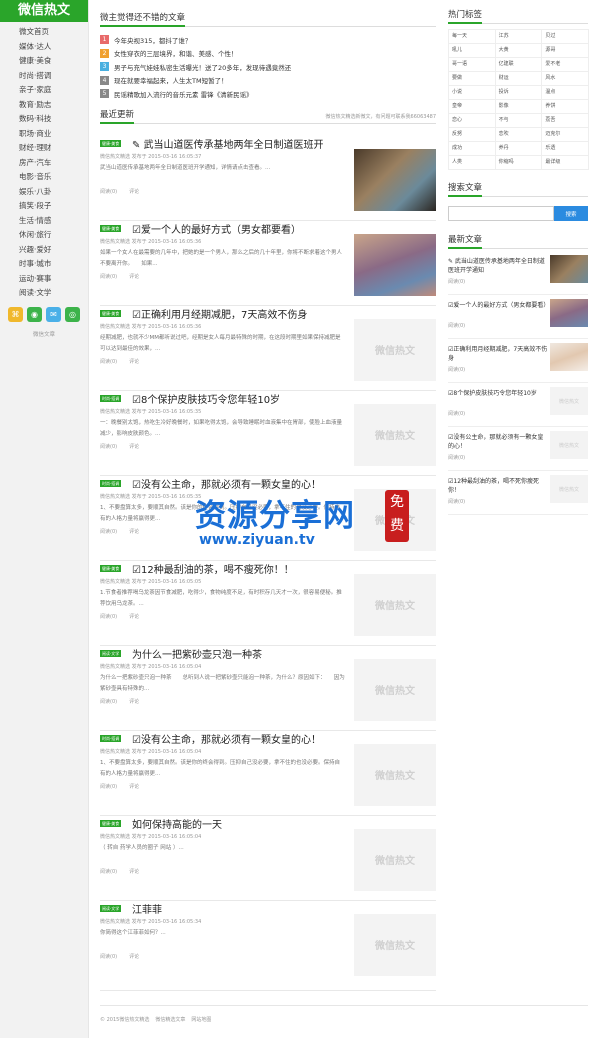 The width and height of the screenshot is (600, 1038). What do you see at coordinates (44, 32) in the screenshot?
I see `nav-item: 微文首页` at bounding box center [44, 32].